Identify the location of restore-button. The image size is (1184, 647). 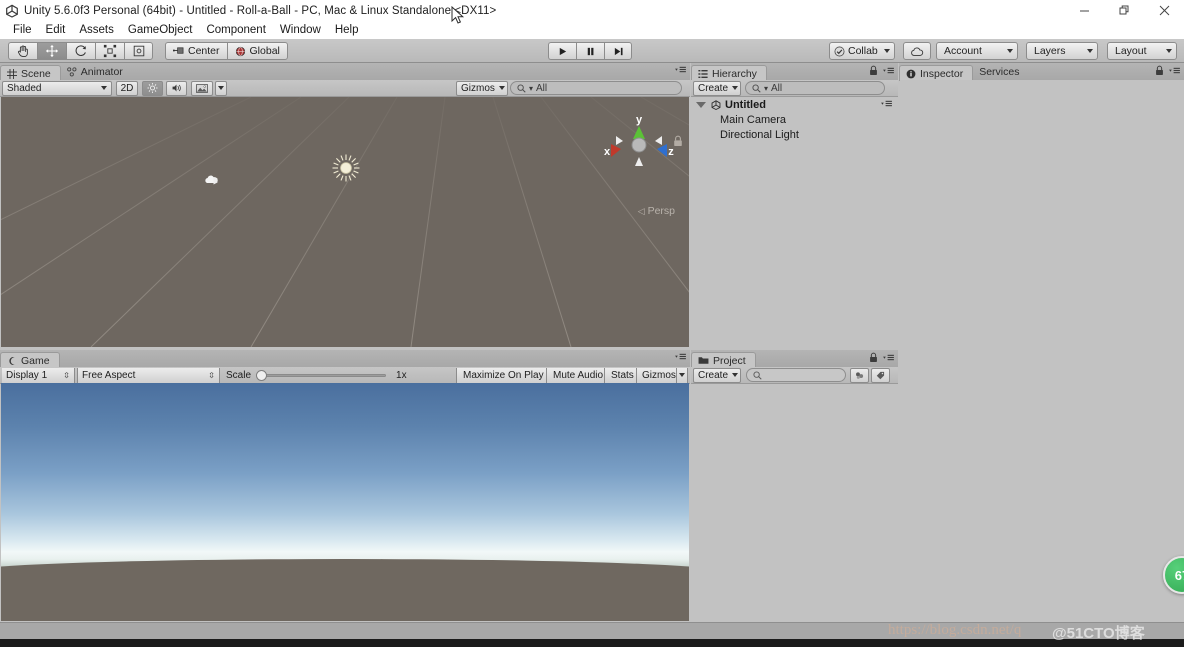
(1124, 10).